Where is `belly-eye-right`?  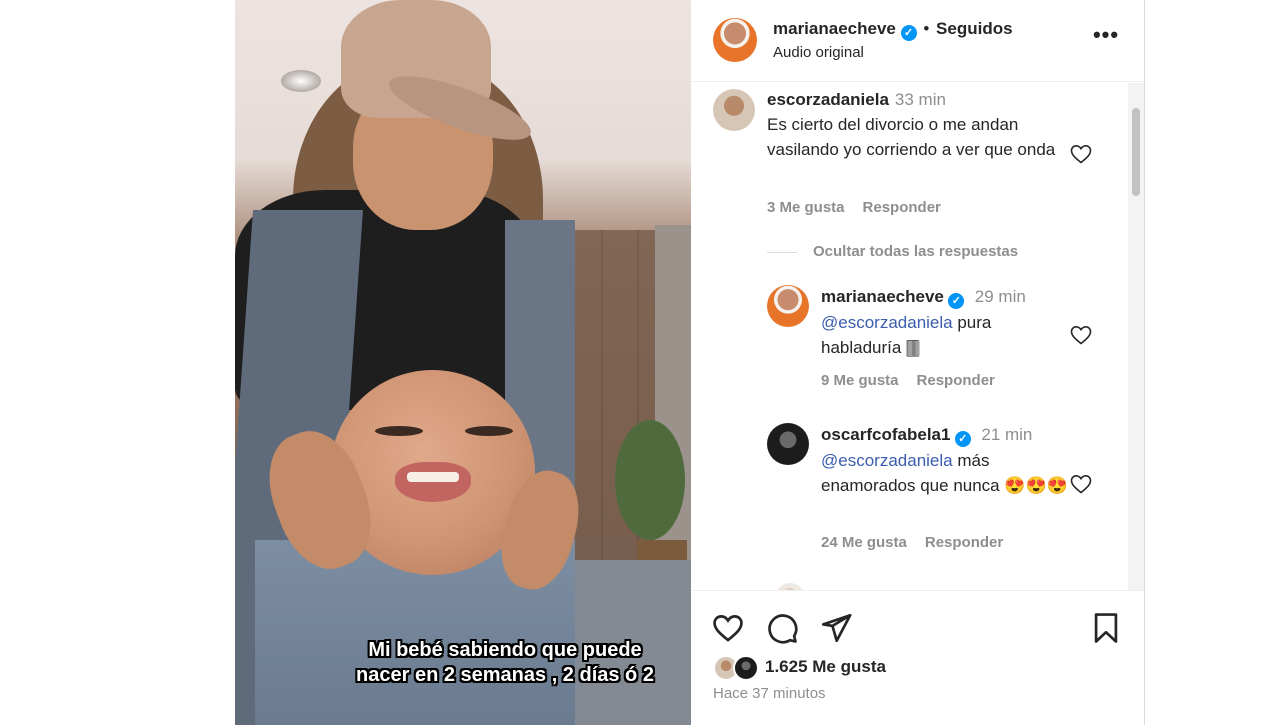 belly-eye-right is located at coordinates (489, 431).